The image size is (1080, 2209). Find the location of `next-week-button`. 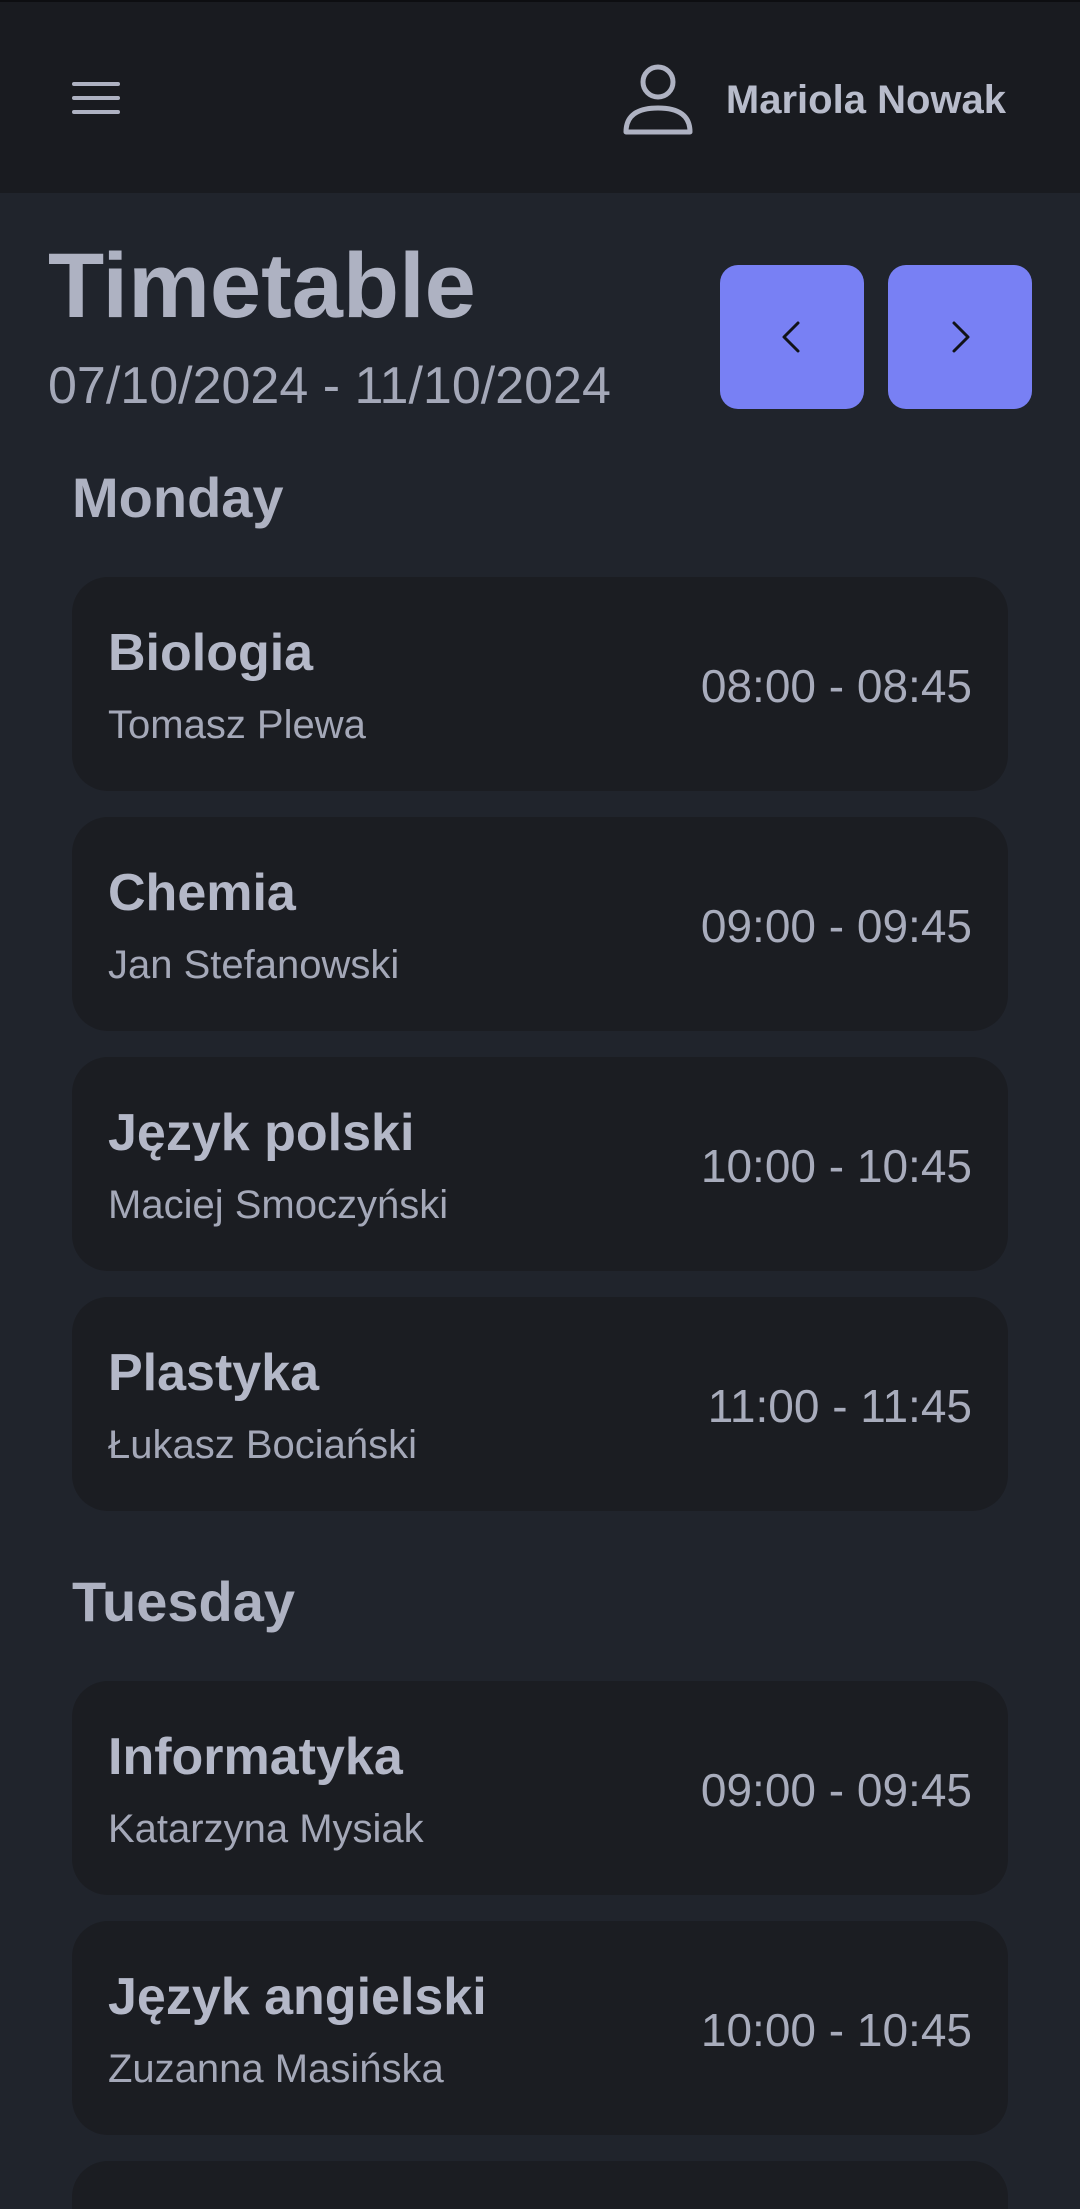

next-week-button is located at coordinates (960, 337).